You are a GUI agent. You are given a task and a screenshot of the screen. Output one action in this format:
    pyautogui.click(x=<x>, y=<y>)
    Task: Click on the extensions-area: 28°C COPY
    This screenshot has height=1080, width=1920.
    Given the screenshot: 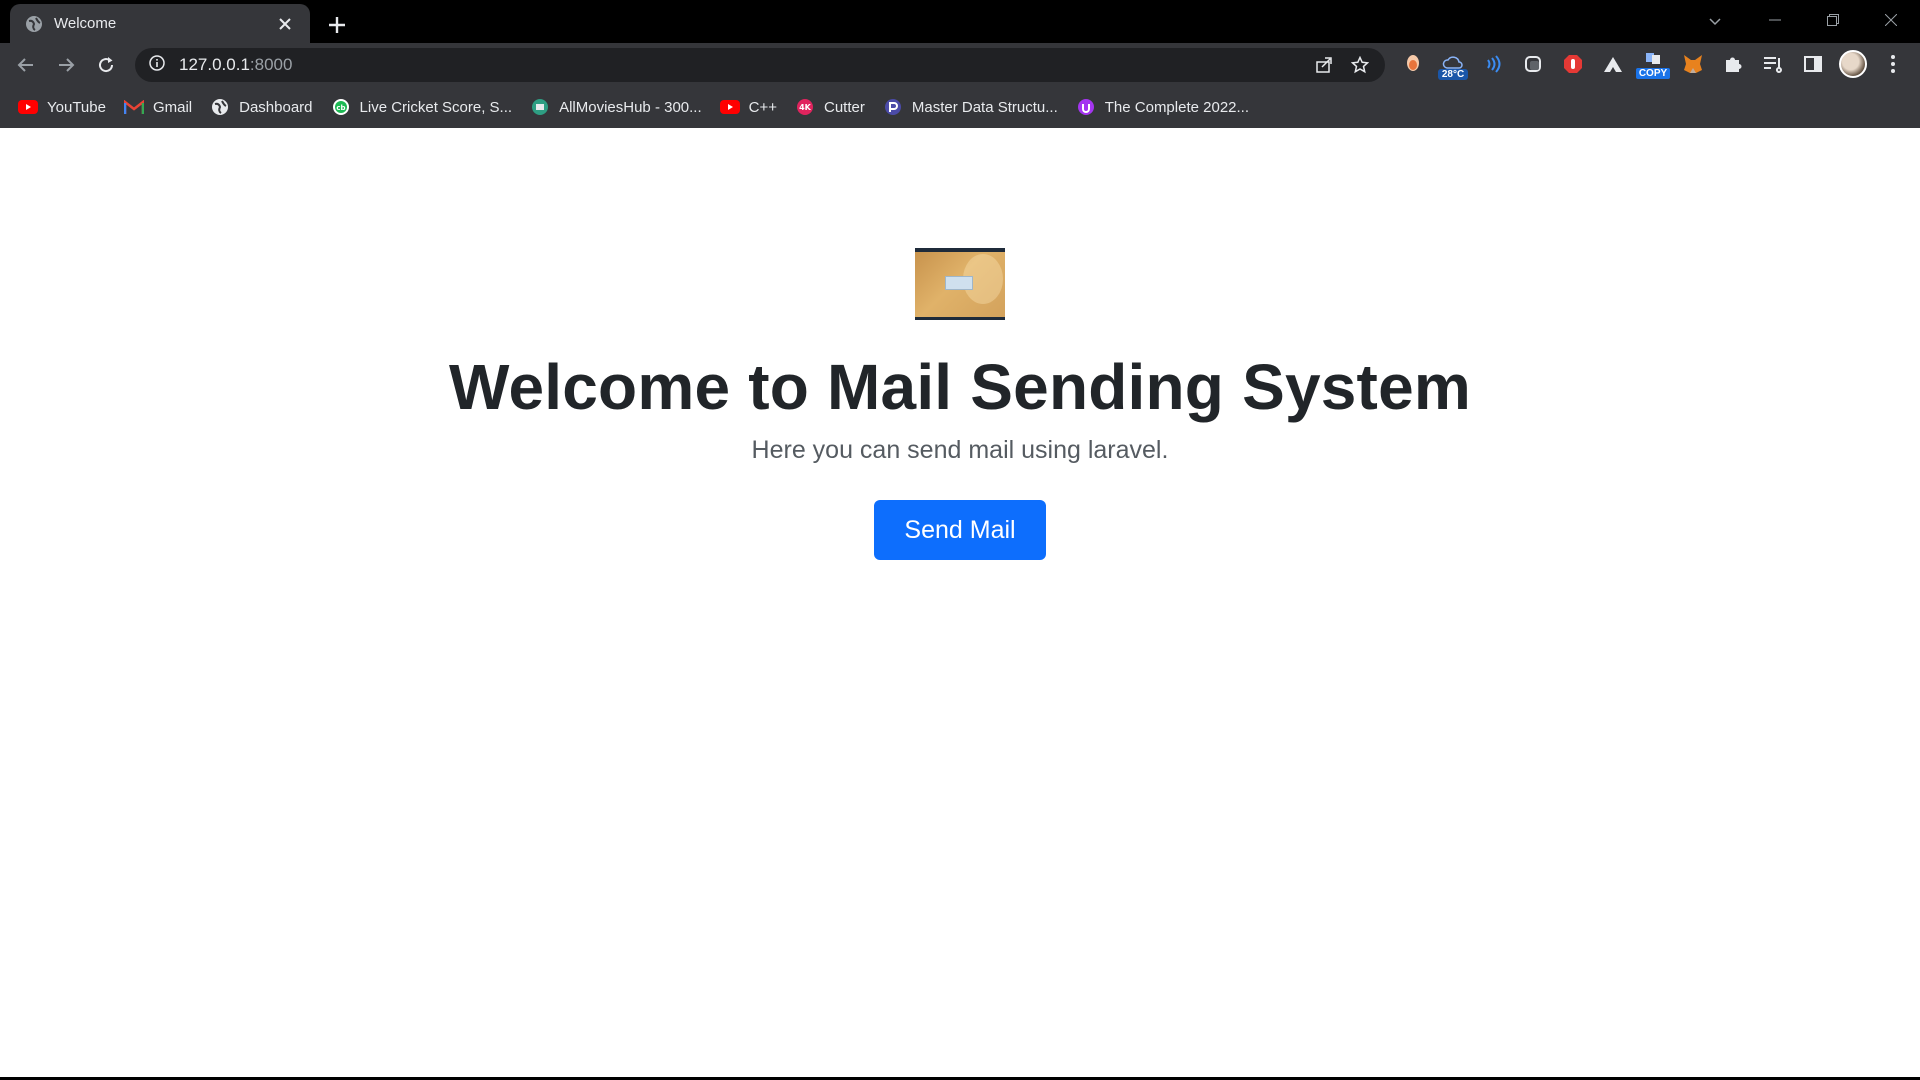 What is the action you would take?
    pyautogui.click(x=1653, y=64)
    